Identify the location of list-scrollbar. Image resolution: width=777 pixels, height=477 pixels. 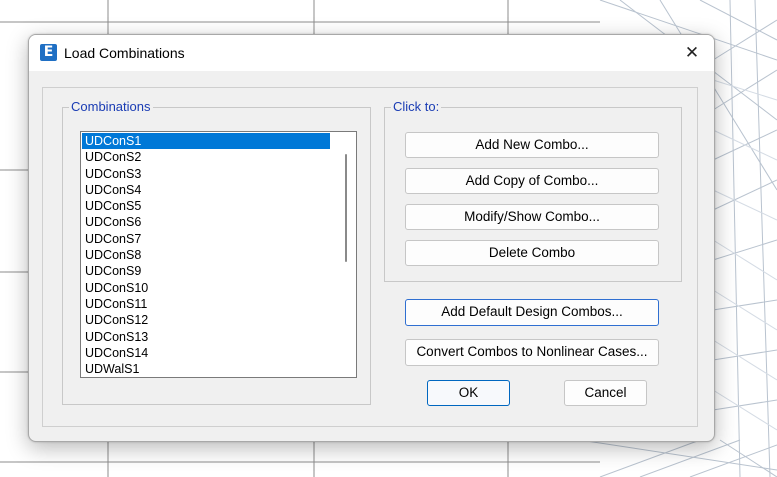
(346, 208).